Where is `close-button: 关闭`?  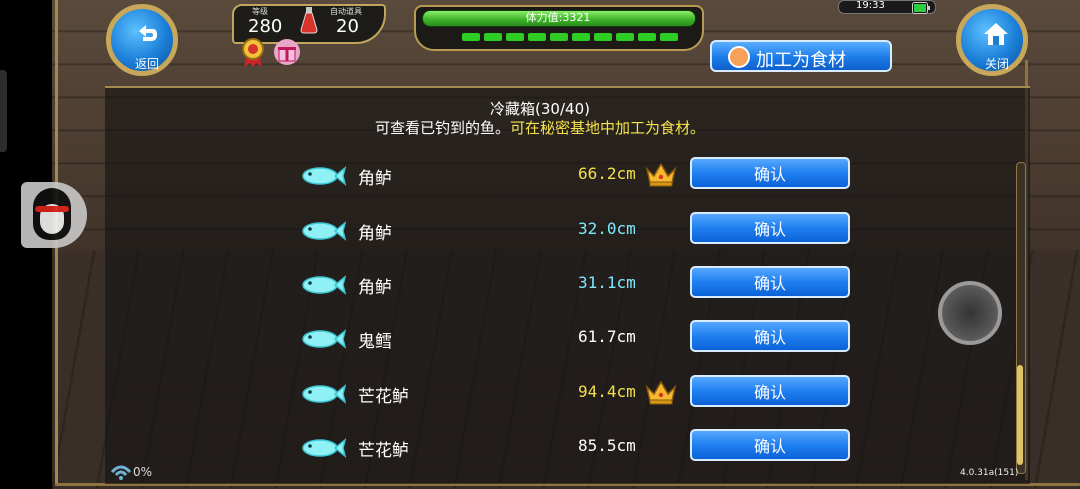
close-button: 关闭 is located at coordinates (992, 40).